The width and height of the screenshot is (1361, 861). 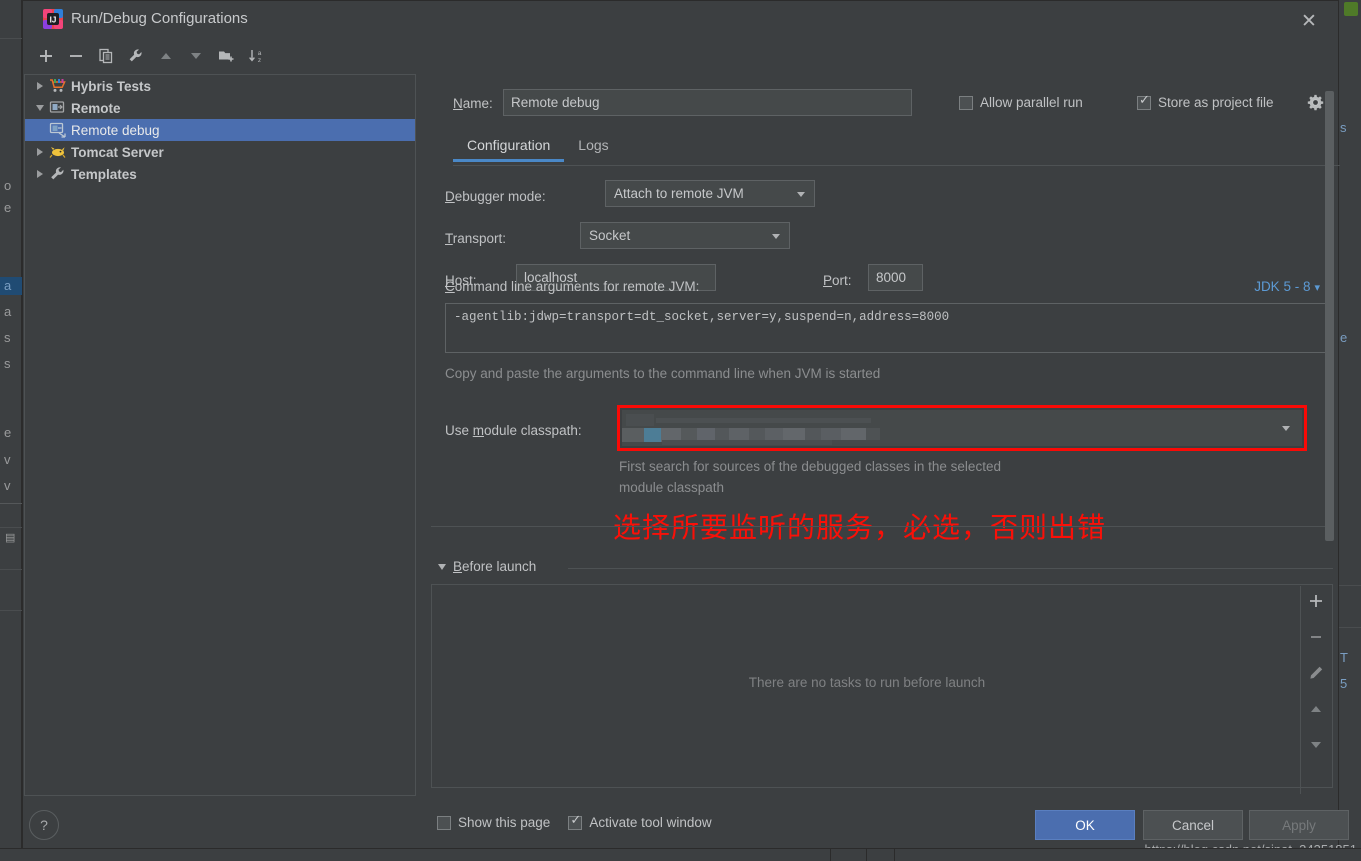 I want to click on tree-item-tomcat-server: Tomcat Server, so click(x=220, y=152).